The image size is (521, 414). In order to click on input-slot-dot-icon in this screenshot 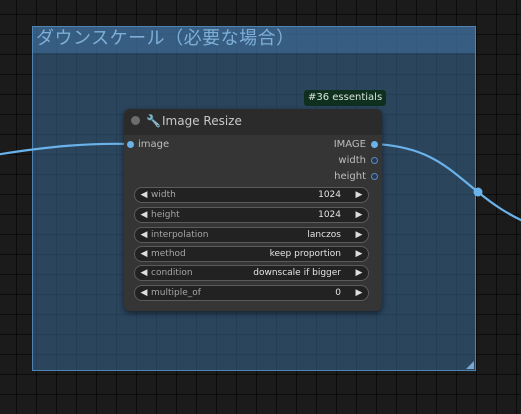, I will do `click(130, 144)`.